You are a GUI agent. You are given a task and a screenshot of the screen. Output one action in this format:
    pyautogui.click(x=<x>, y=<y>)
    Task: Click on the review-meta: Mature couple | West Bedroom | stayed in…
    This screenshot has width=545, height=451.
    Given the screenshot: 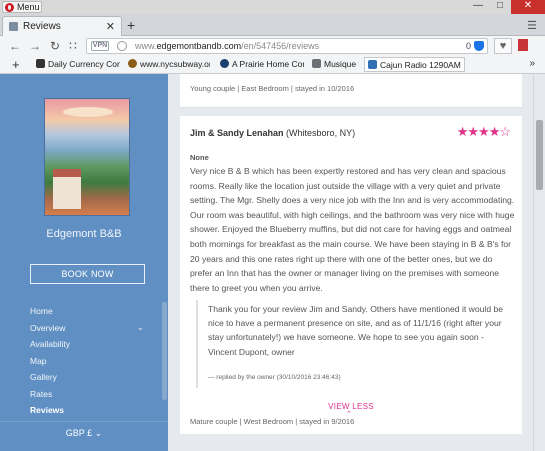 What is the action you would take?
    pyautogui.click(x=272, y=421)
    